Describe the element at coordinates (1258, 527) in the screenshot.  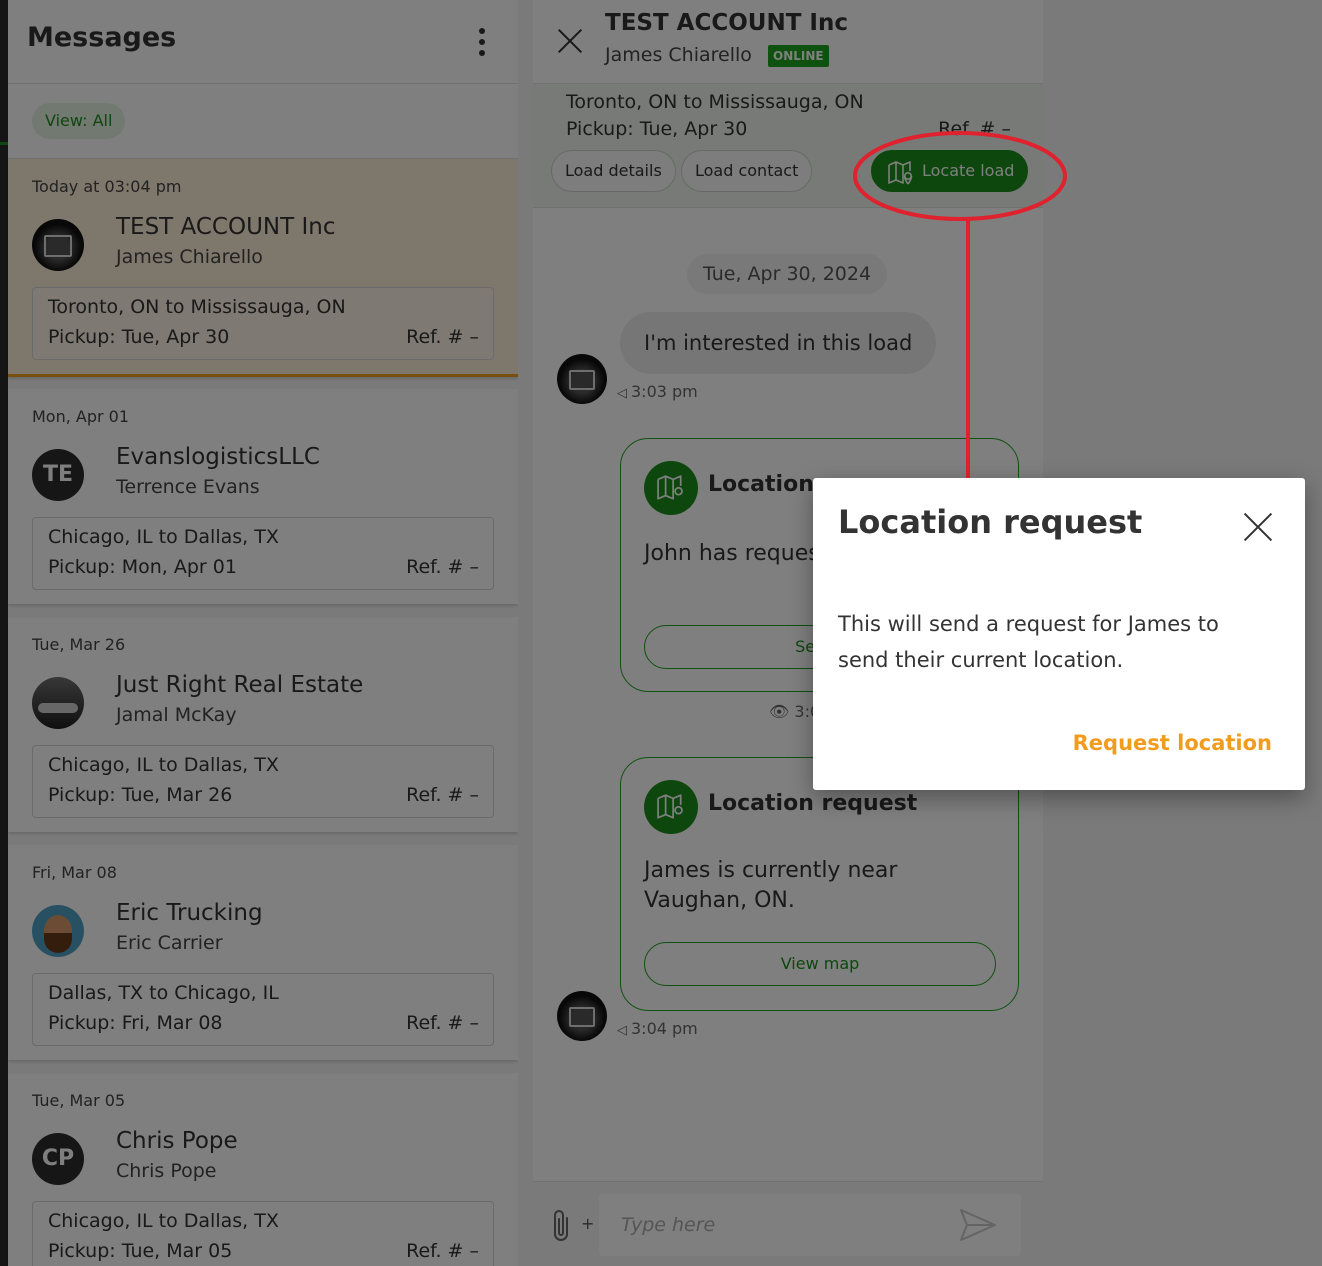
I see `close-icon` at that location.